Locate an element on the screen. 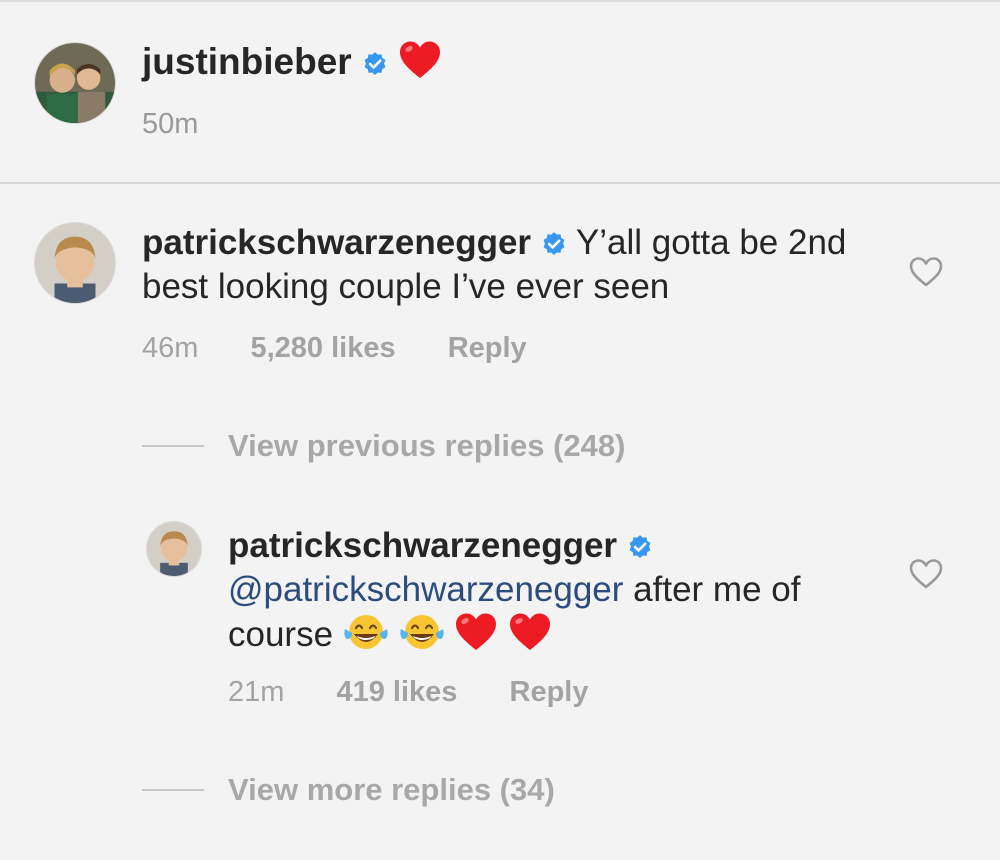 The image size is (1000, 860). mention-link: @patrickschwarzenegger is located at coordinates (425, 589).